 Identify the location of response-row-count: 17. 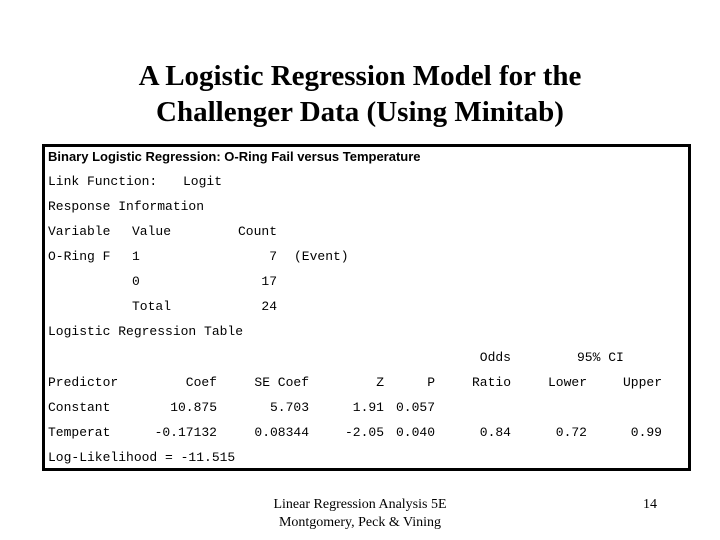
(269, 281).